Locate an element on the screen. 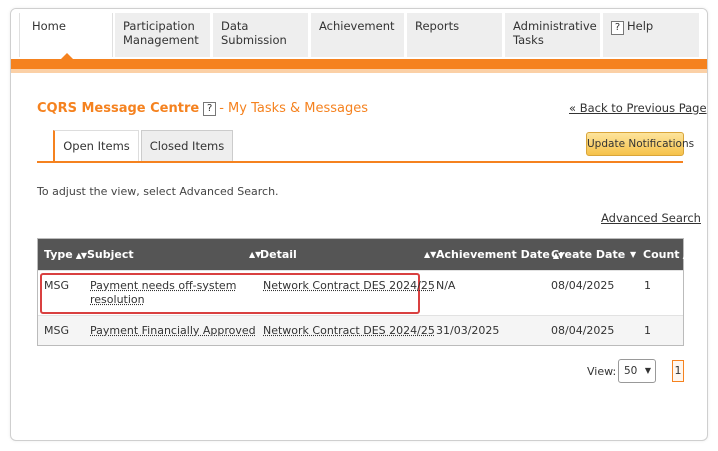 The height and width of the screenshot is (451, 718). nav-admin-label: Administrative Tasks is located at coordinates (555, 33).